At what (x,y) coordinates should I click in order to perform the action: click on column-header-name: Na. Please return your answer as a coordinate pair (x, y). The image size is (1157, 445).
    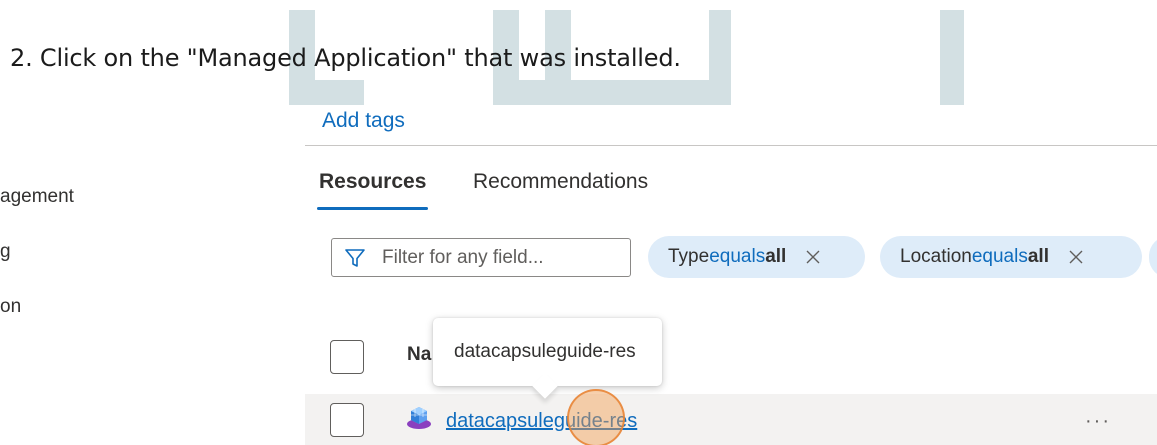
    Looking at the image, I should click on (419, 355).